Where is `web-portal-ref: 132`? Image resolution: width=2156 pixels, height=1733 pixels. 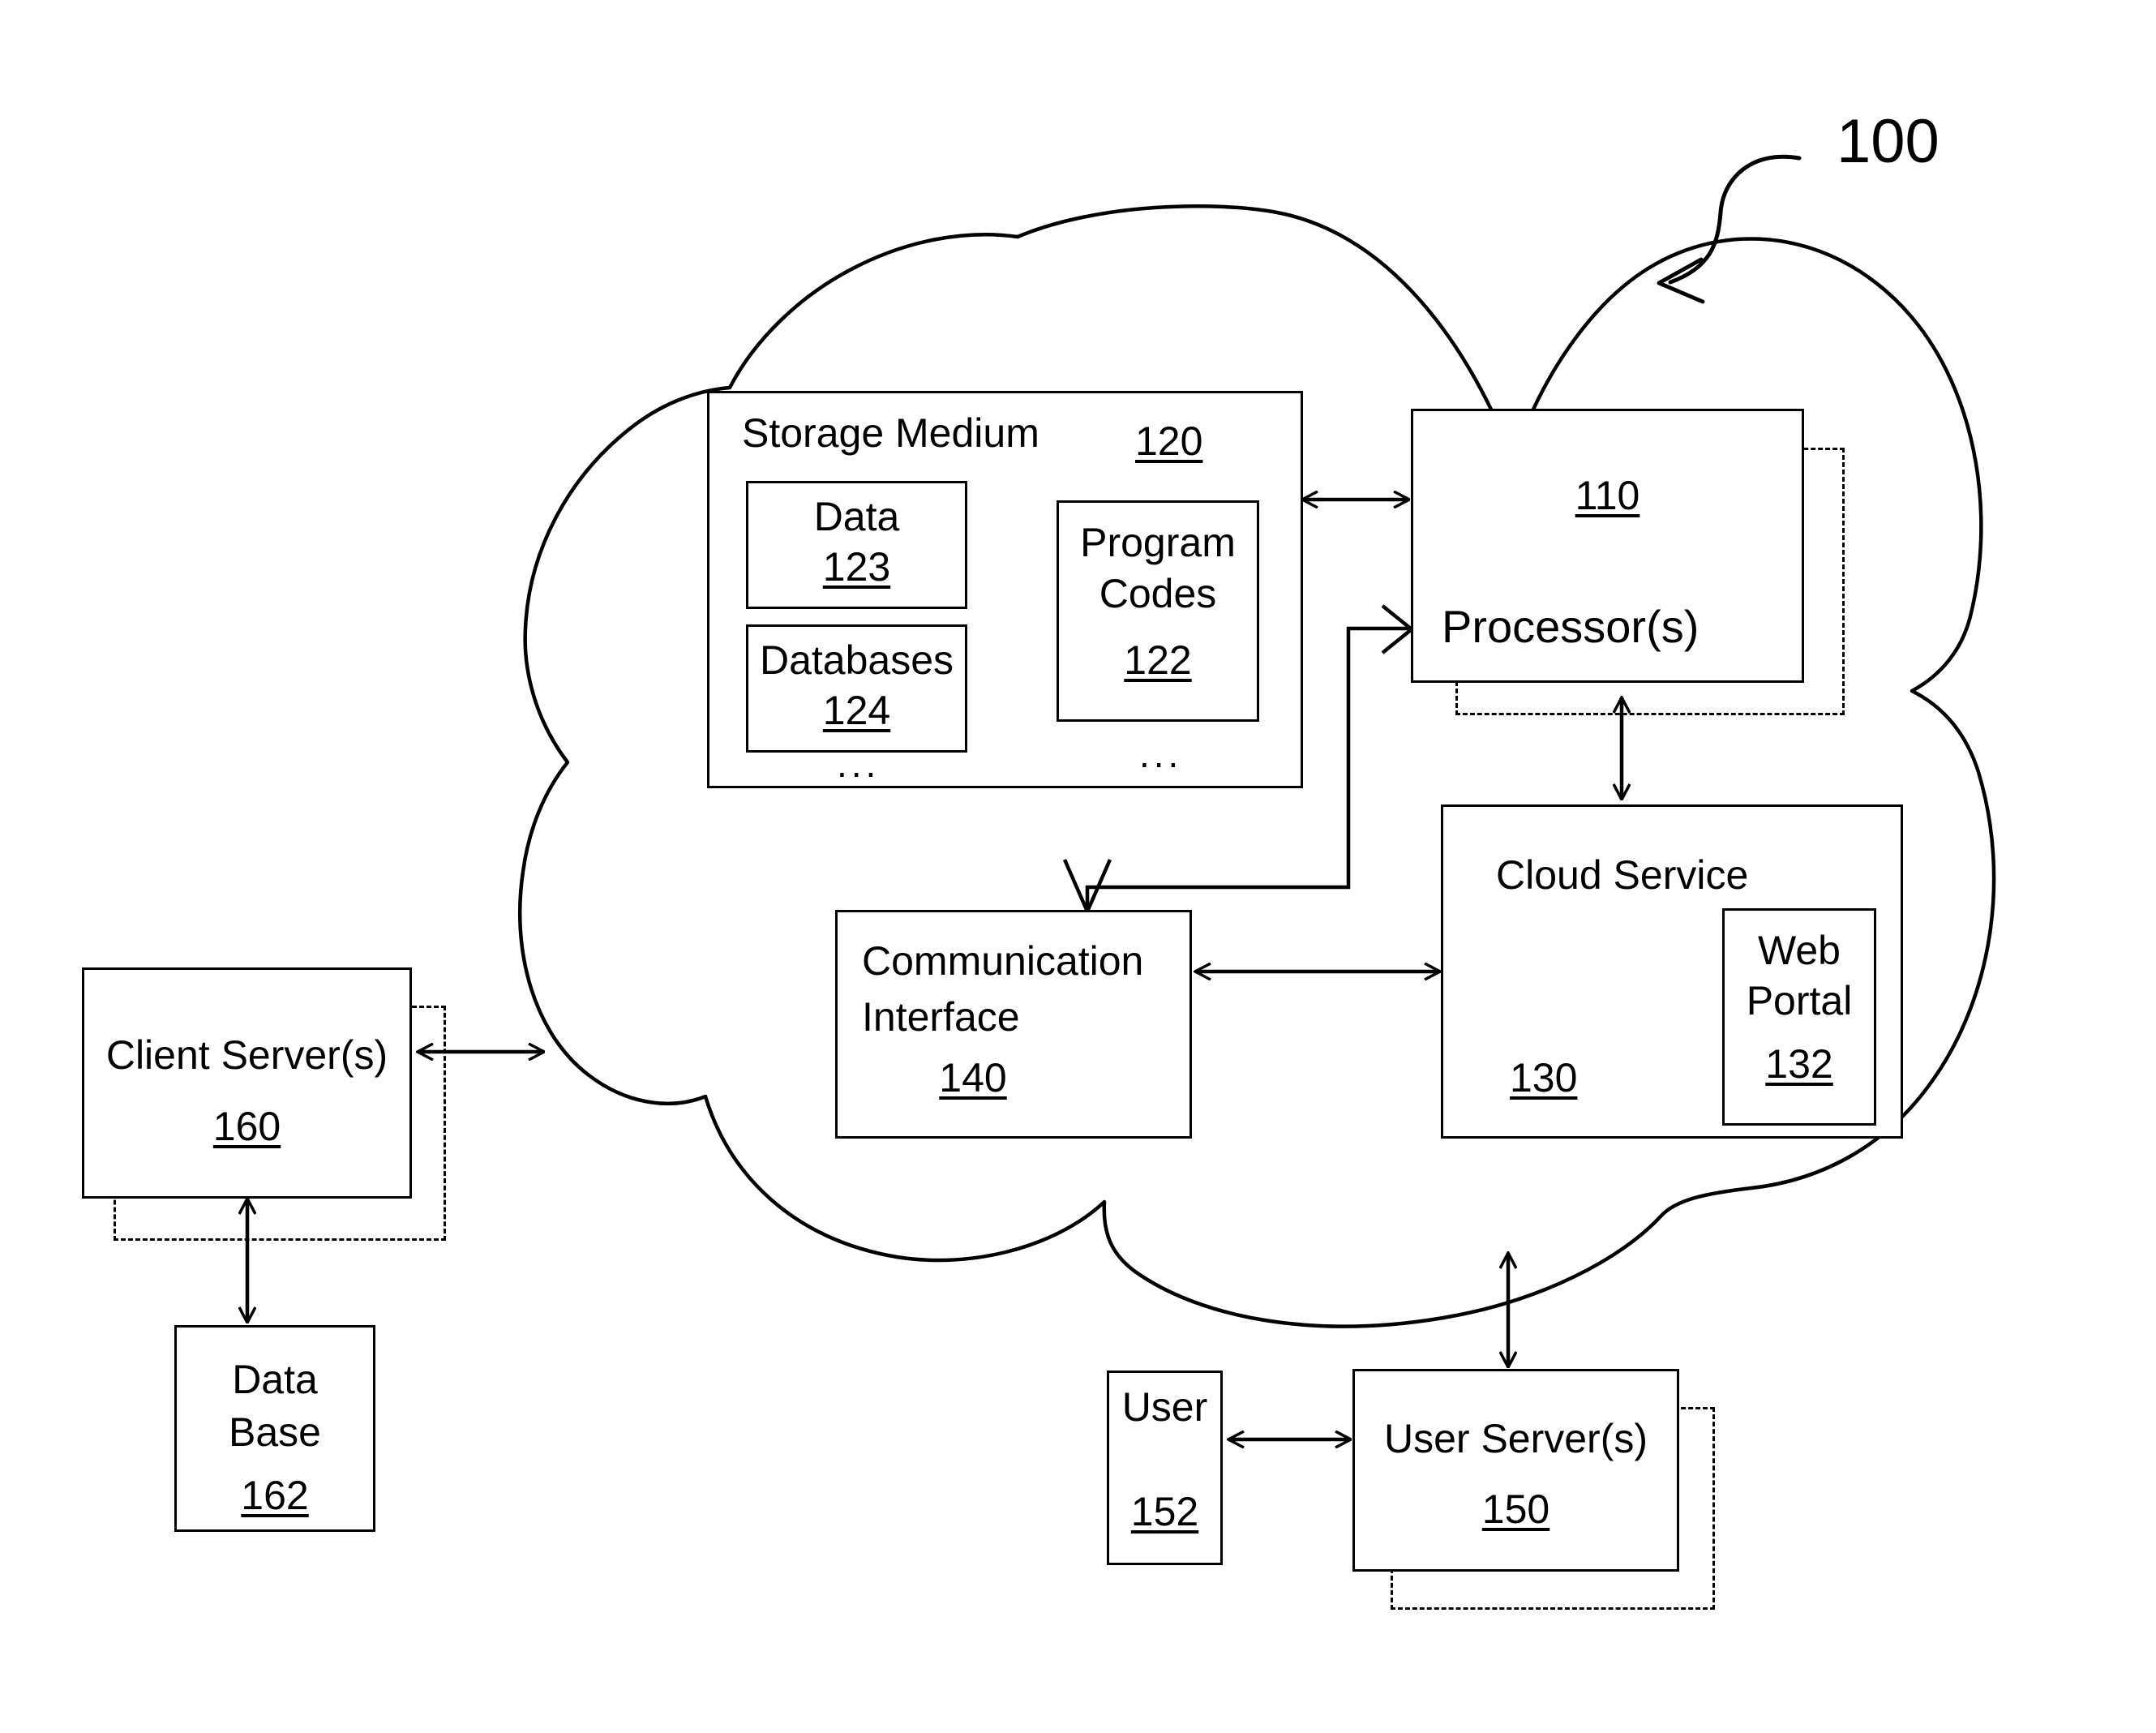
web-portal-ref: 132 is located at coordinates (1799, 1064).